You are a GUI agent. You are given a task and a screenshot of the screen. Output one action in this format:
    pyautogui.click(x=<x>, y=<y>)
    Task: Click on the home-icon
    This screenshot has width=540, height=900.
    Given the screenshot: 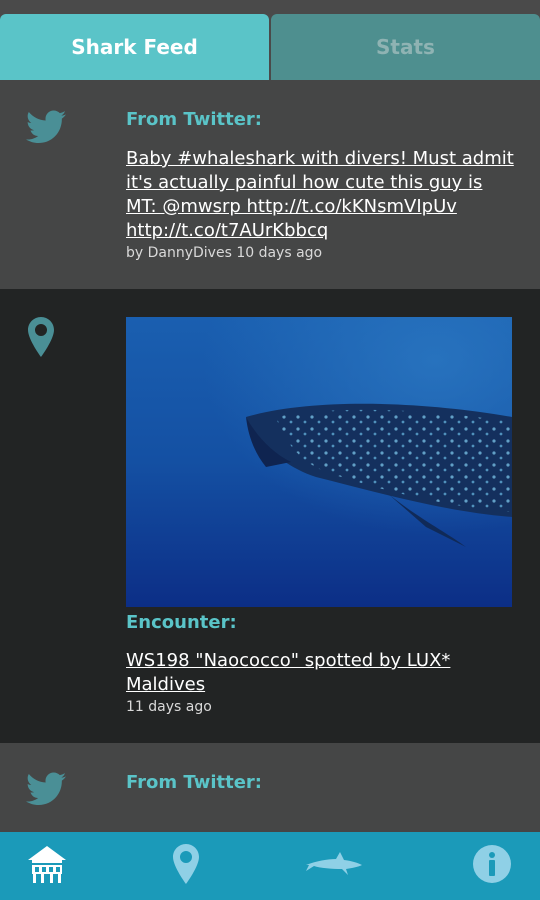 What is the action you would take?
    pyautogui.click(x=47, y=866)
    